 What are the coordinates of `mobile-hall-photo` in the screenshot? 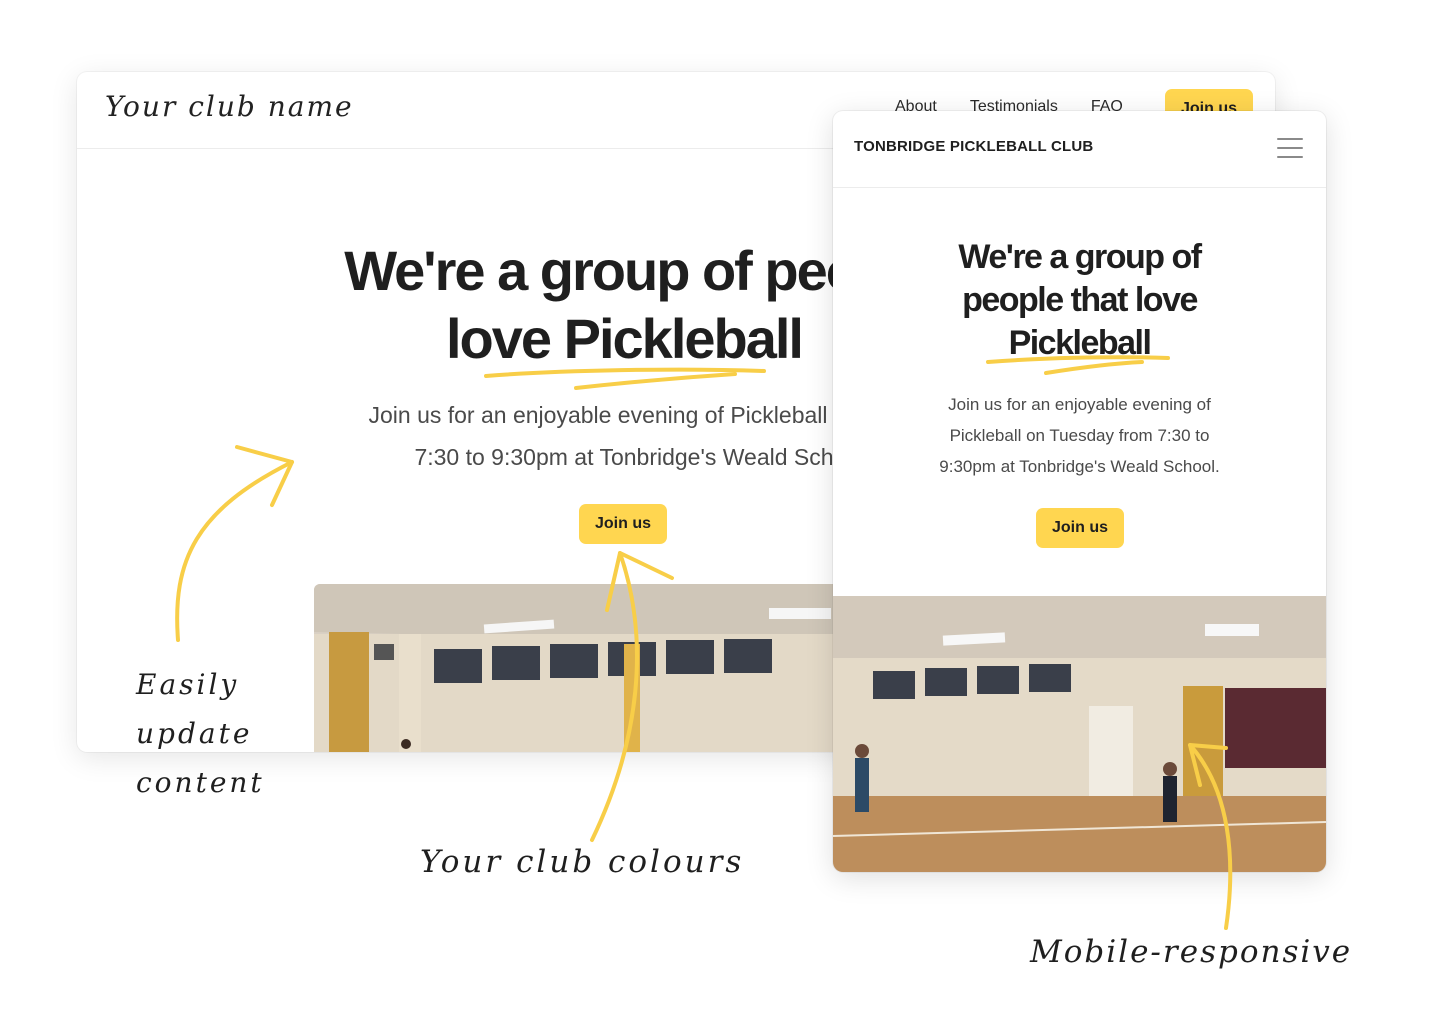 It's located at (1079, 734).